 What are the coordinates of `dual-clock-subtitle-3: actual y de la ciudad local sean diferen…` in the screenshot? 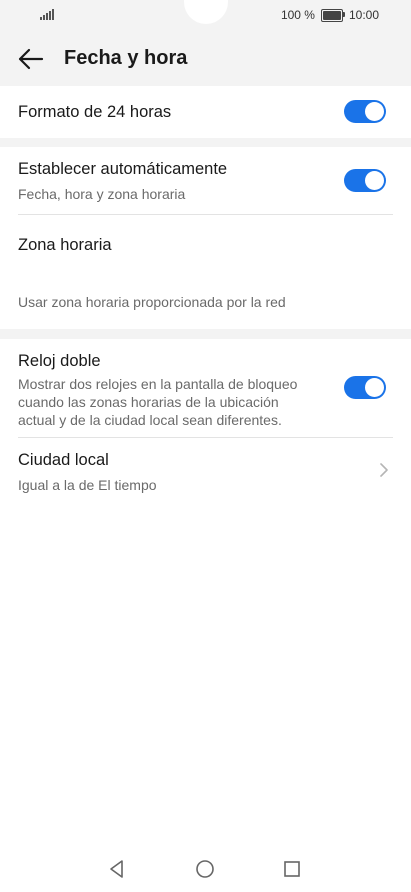 It's located at (150, 420).